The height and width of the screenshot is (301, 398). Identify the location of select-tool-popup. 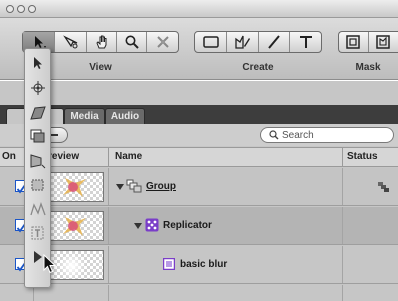
(37, 168).